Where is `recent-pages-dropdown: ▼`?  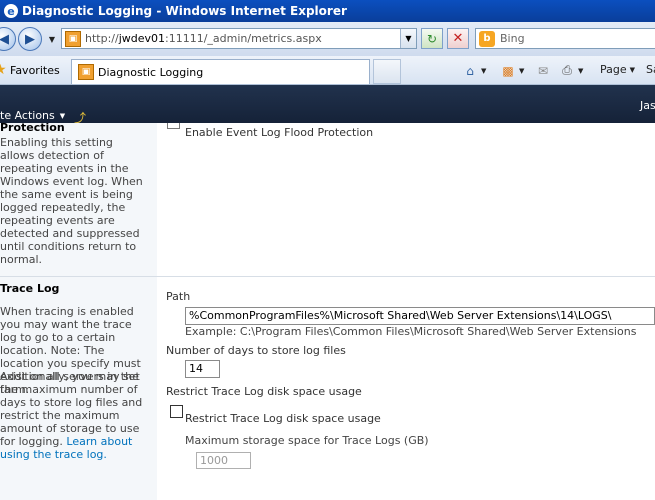
recent-pages-dropdown: ▼ is located at coordinates (52, 39).